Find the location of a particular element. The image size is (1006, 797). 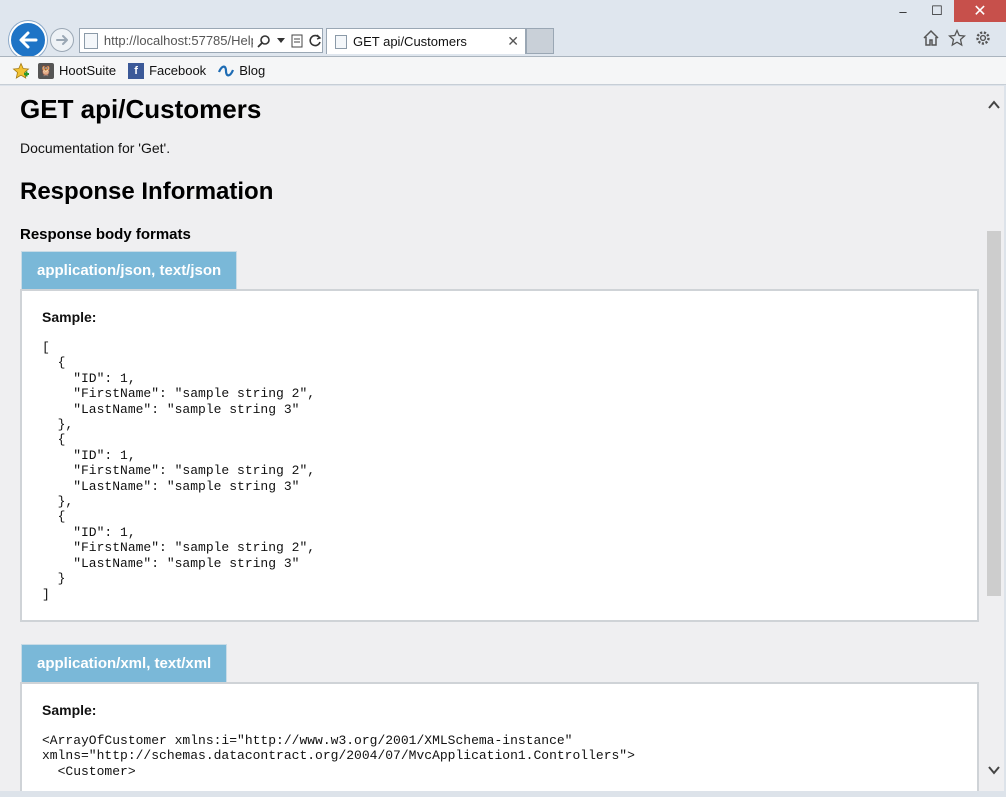

window-controls: – ☐ ✕ is located at coordinates (946, 11).